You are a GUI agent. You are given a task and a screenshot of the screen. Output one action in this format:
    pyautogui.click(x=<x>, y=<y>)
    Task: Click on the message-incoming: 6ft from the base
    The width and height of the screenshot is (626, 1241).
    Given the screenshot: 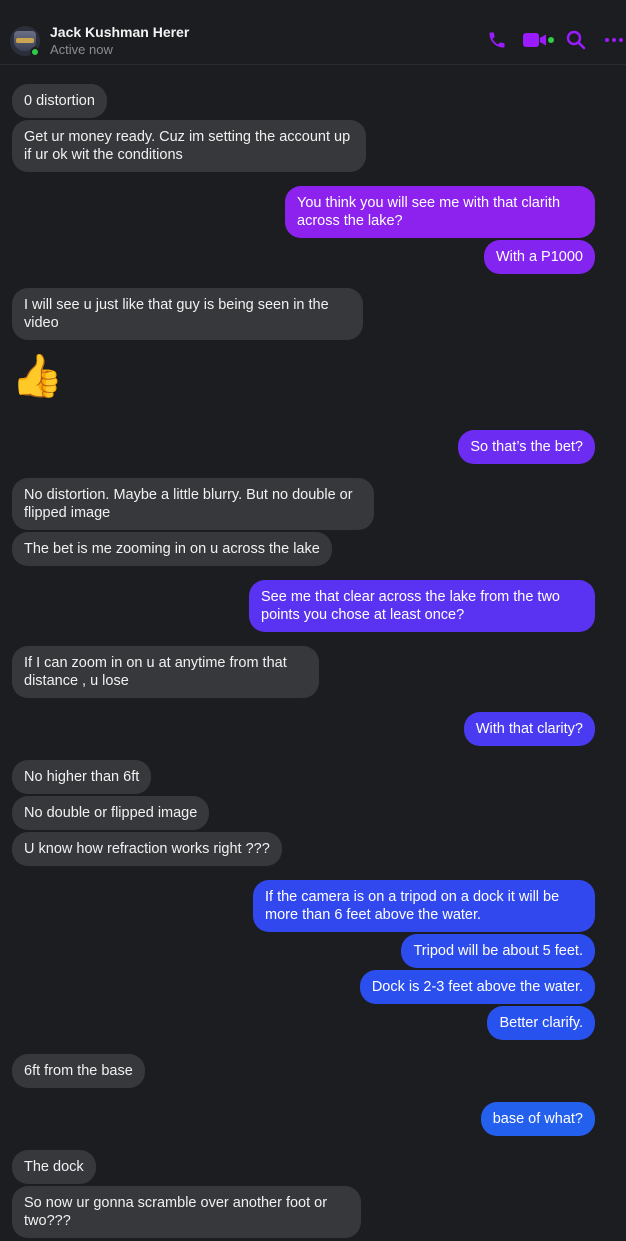 What is the action you would take?
    pyautogui.click(x=78, y=1071)
    